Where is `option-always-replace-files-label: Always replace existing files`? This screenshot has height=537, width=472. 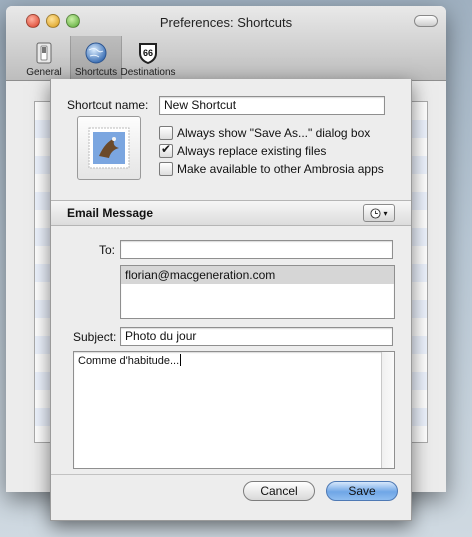 option-always-replace-files-label: Always replace existing files is located at coordinates (252, 151).